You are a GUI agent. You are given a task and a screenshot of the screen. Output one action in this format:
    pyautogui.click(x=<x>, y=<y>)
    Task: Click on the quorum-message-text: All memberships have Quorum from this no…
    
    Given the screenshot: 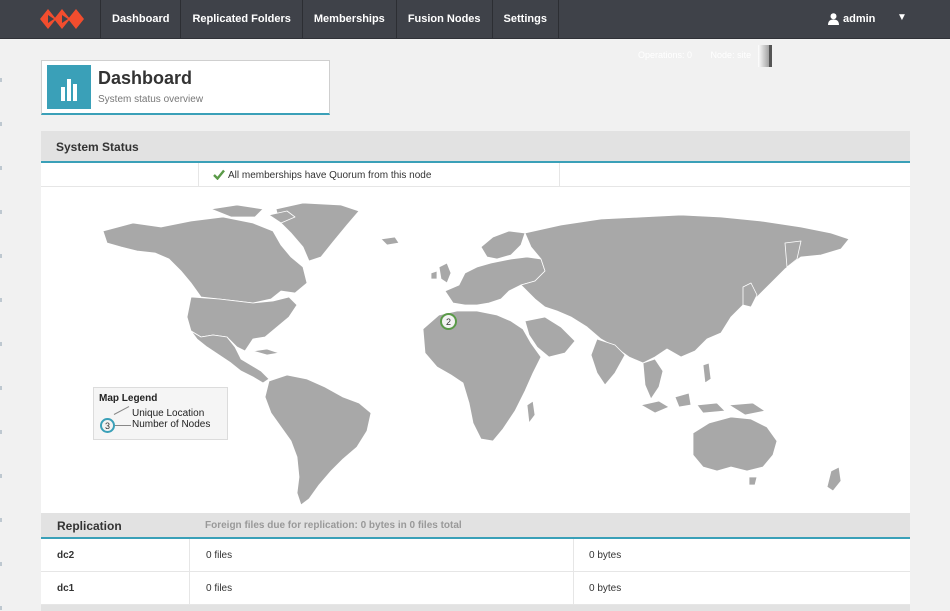 What is the action you would take?
    pyautogui.click(x=330, y=175)
    